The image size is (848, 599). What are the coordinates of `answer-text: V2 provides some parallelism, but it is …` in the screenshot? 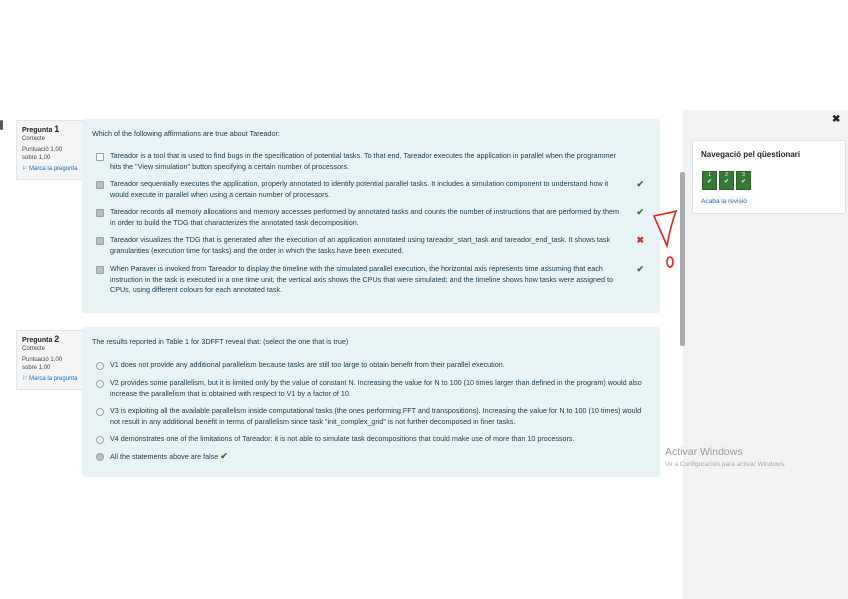 It's located at (376, 388).